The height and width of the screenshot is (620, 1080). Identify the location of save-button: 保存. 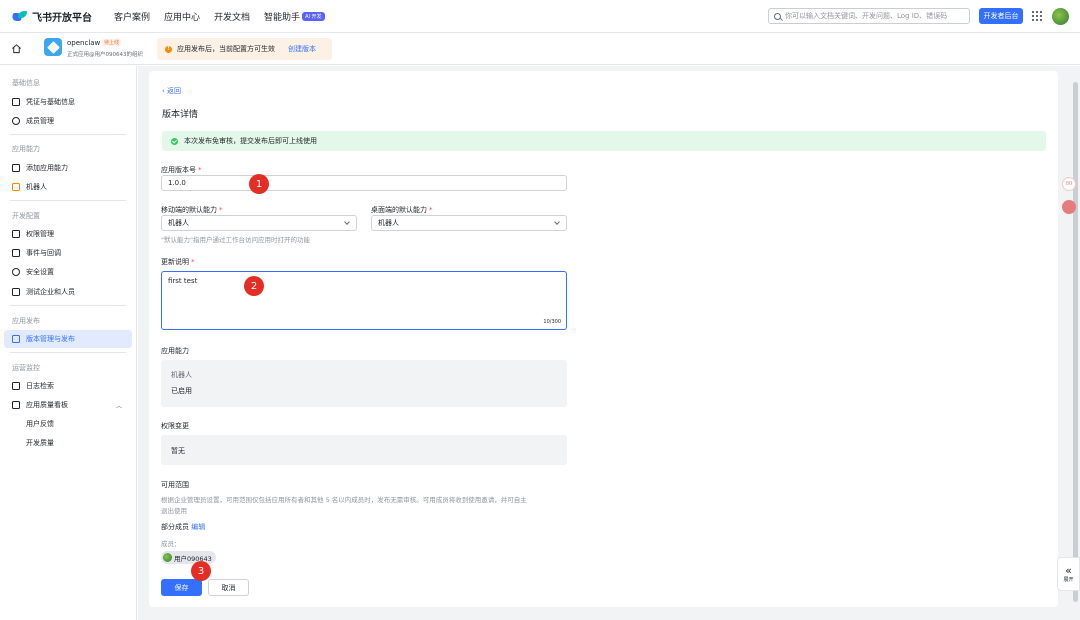
(181, 587).